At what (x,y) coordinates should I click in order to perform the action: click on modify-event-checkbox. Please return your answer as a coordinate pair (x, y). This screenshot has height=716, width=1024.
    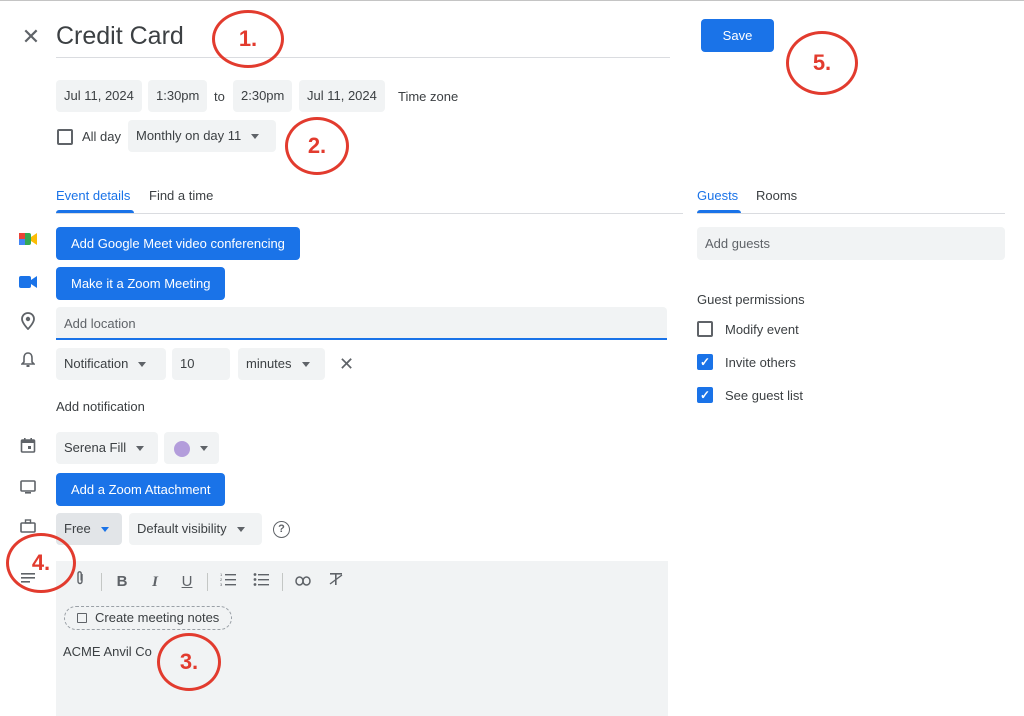
    Looking at the image, I should click on (705, 329).